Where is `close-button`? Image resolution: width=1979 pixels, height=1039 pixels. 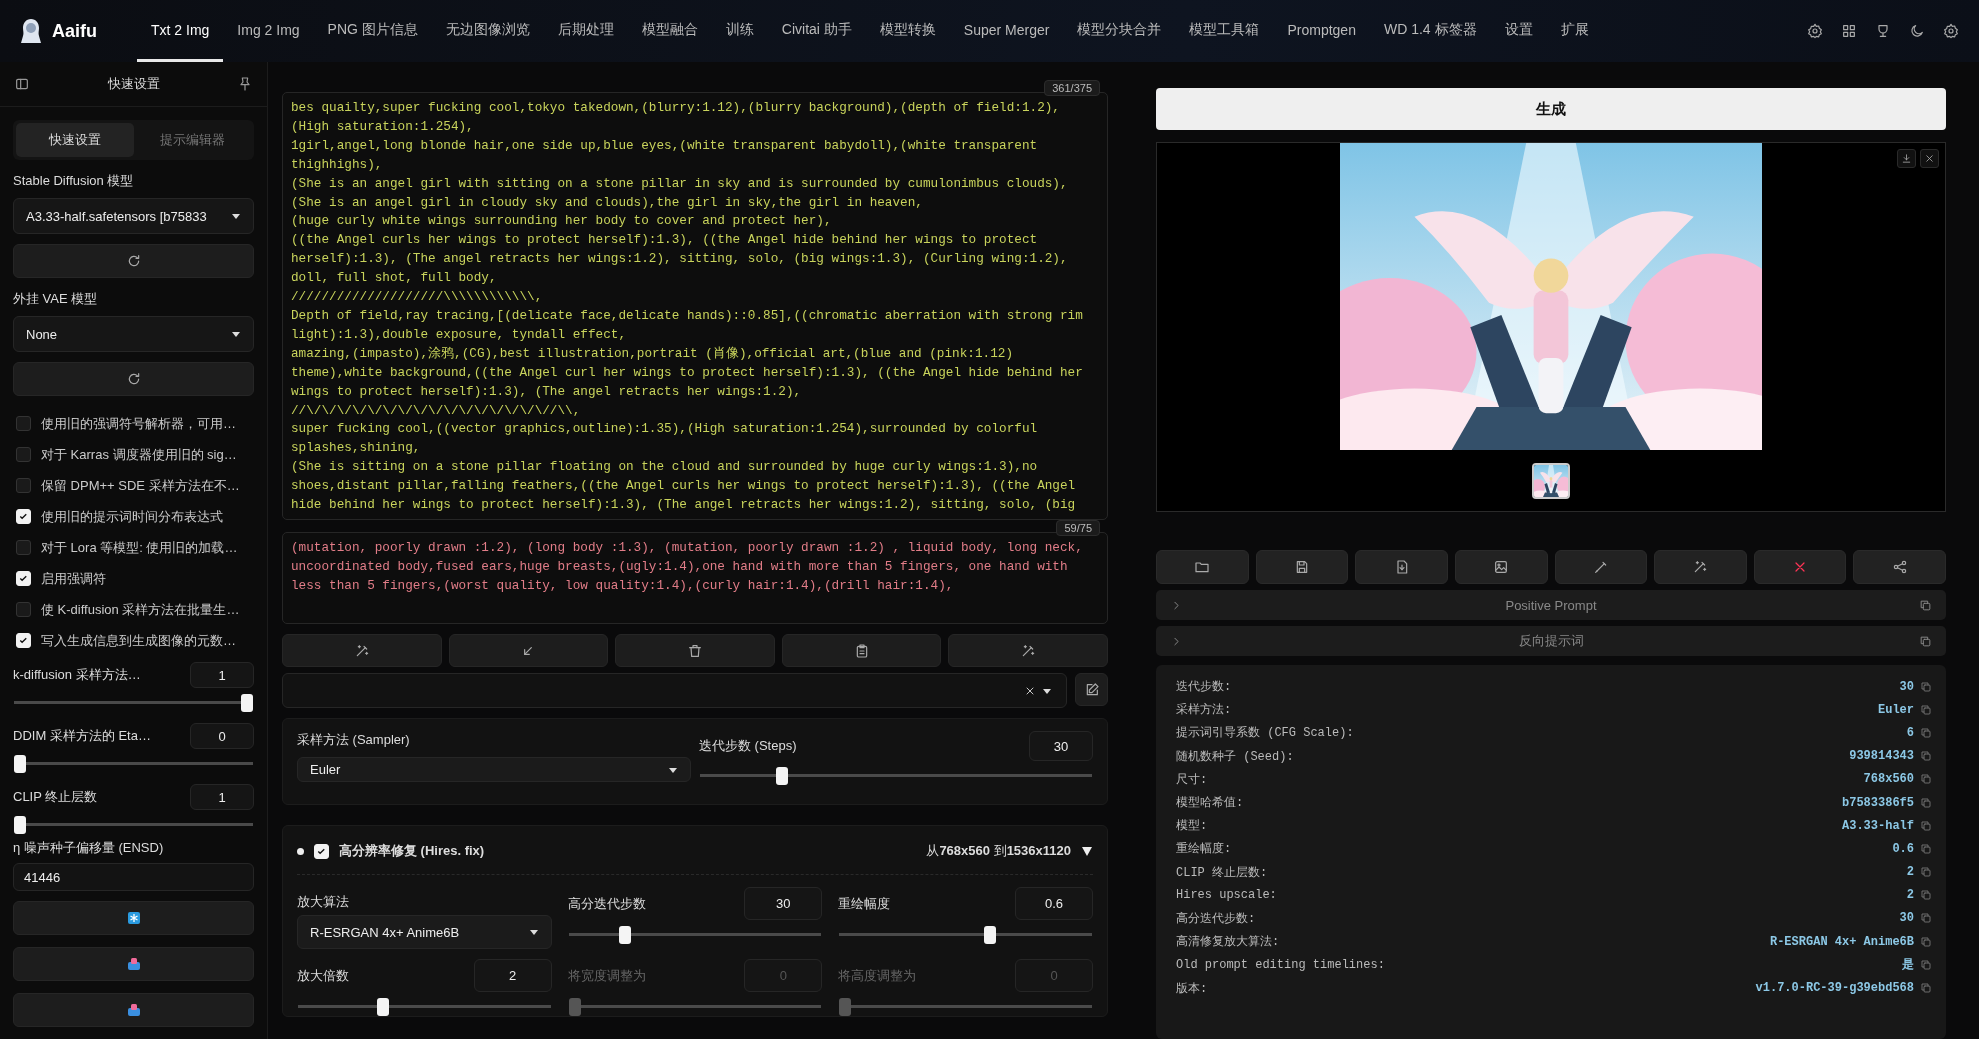 close-button is located at coordinates (1929, 158).